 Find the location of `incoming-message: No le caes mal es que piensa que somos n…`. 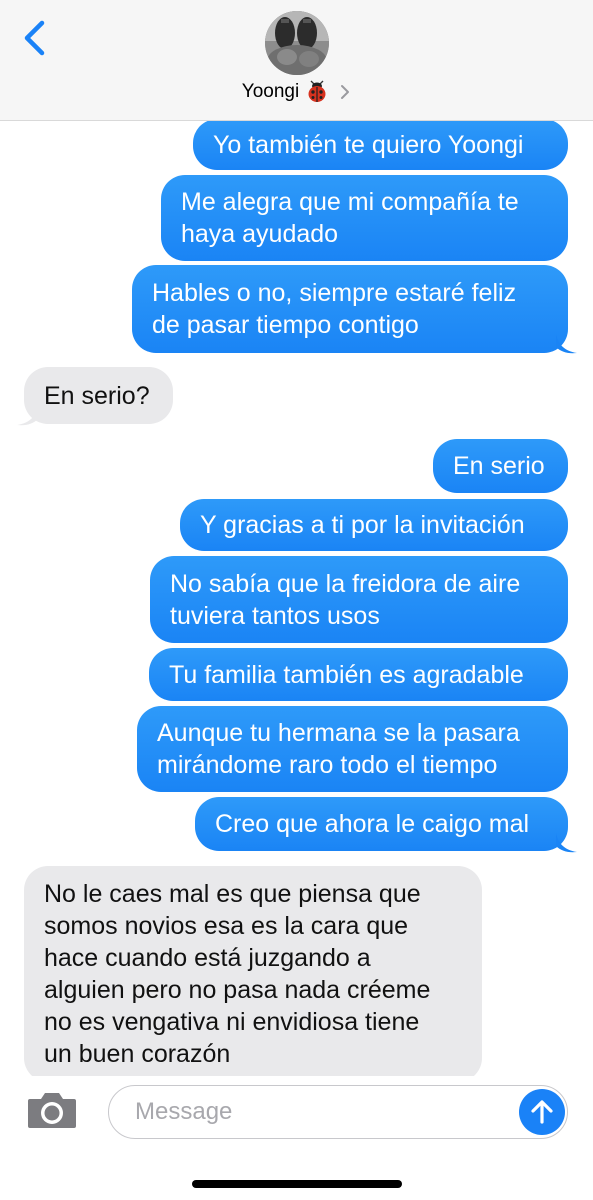

incoming-message: No le caes mal es que piensa que somos n… is located at coordinates (253, 974).